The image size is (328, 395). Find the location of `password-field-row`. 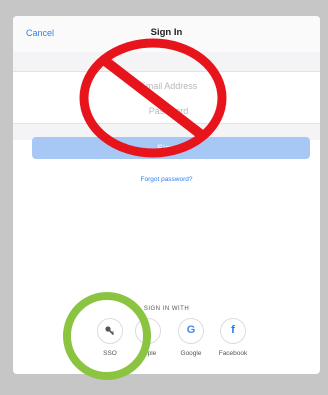

password-field-row is located at coordinates (166, 111).